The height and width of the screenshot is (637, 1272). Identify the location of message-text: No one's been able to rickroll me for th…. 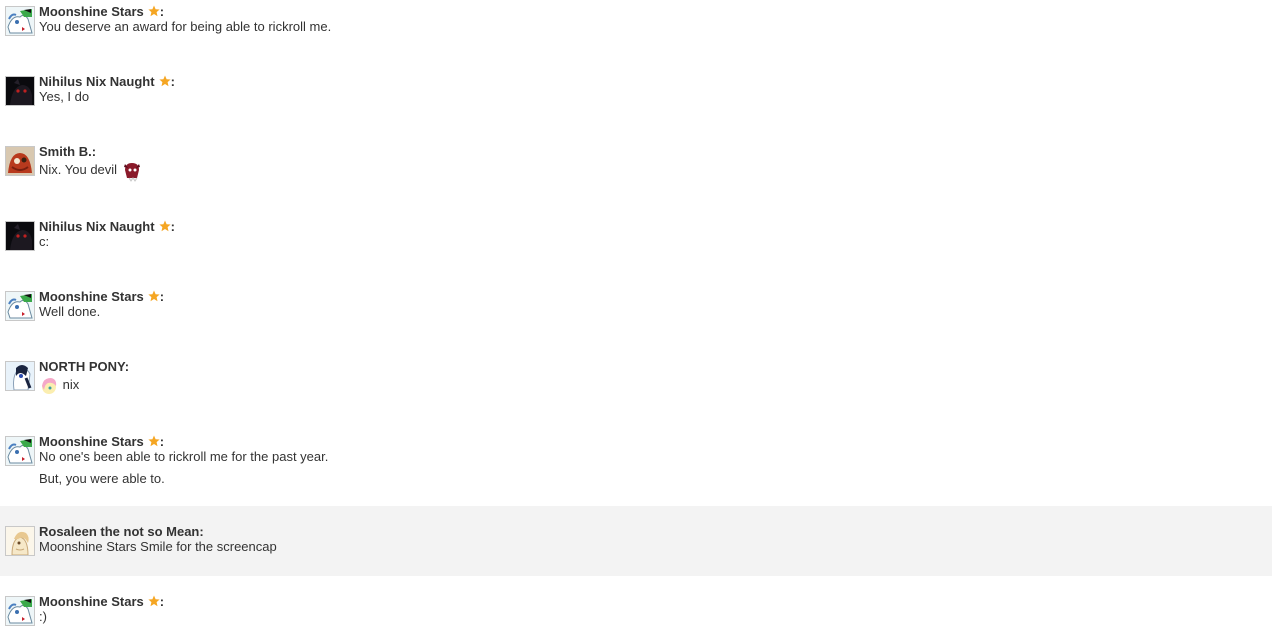
(184, 456).